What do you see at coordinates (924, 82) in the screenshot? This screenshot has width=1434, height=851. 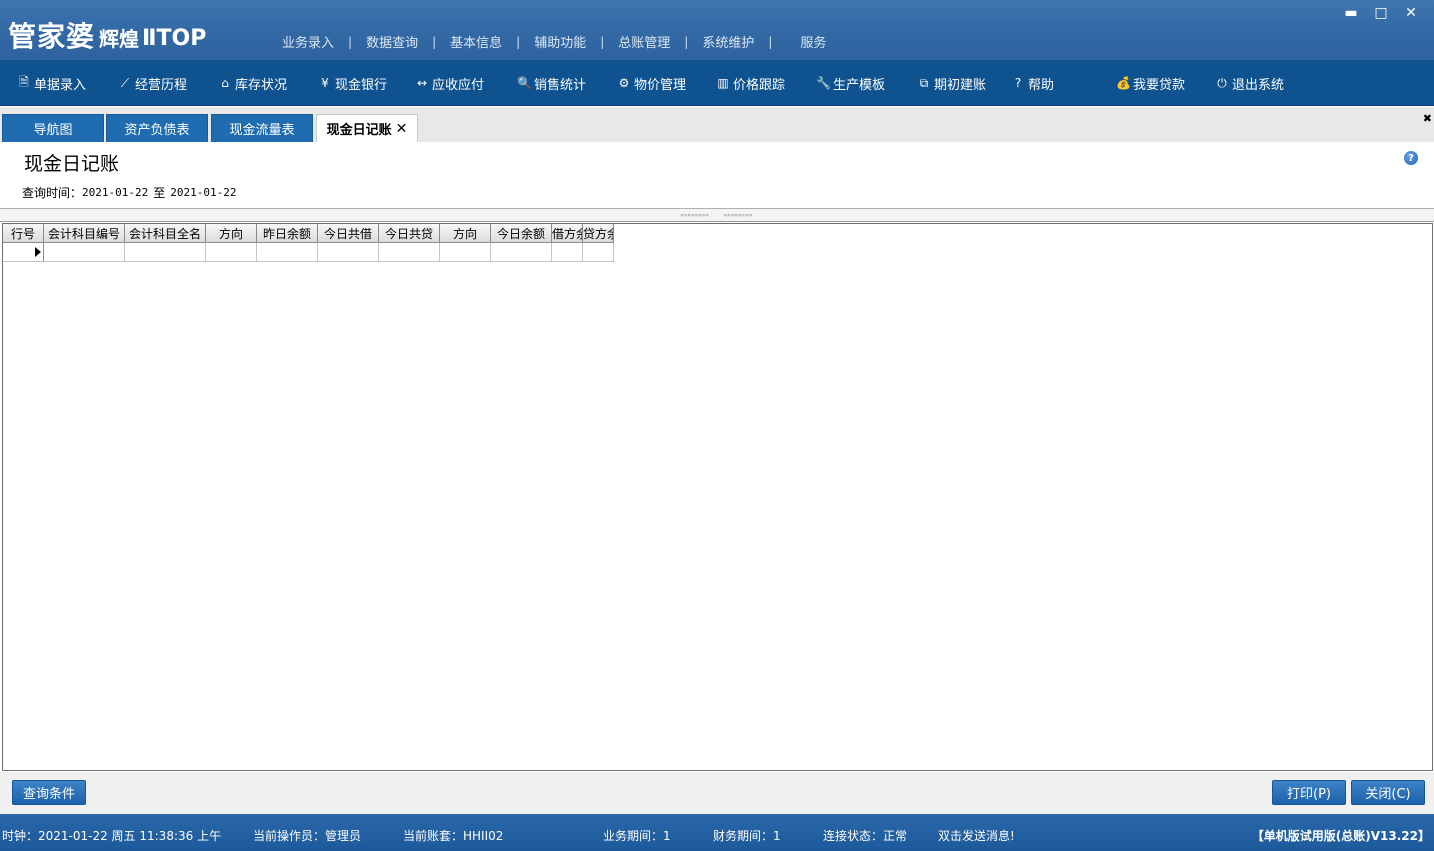 I see `external-link-icon: ⧉` at bounding box center [924, 82].